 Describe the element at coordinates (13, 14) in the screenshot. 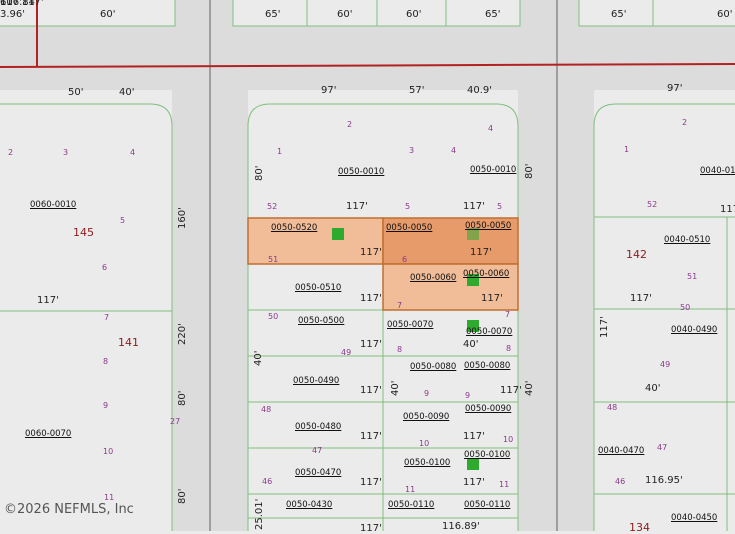

I see `dimension-label: 3.96'` at that location.